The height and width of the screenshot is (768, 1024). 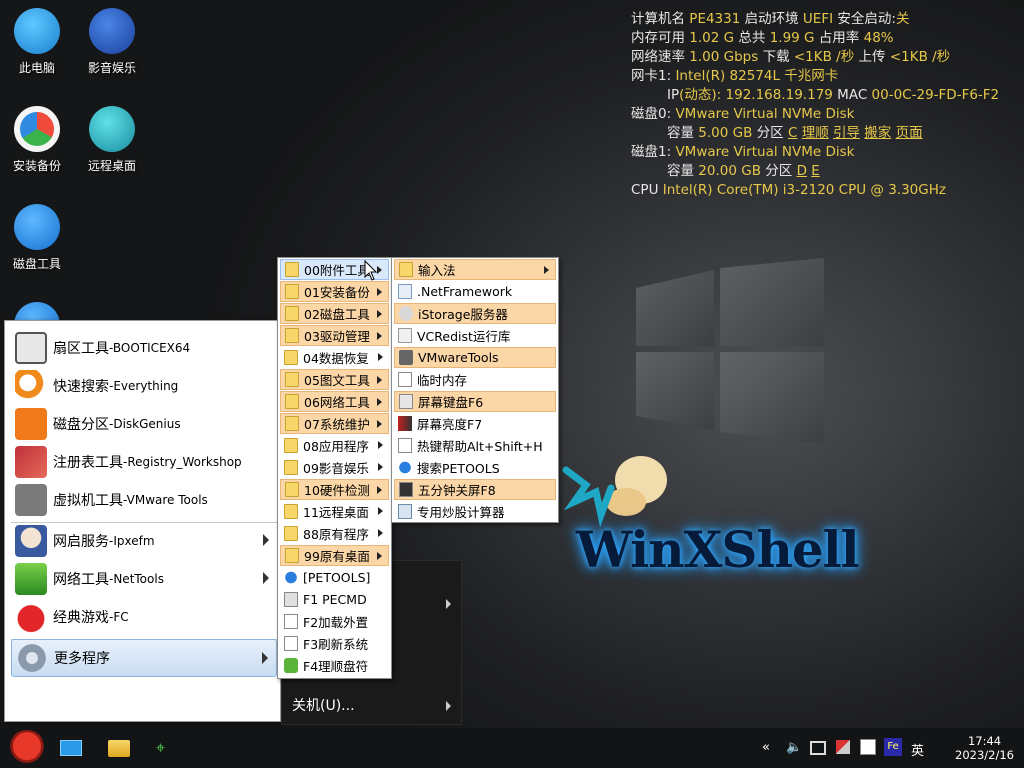 I want to click on network-antenna-icon: ⌖, so click(x=165, y=748).